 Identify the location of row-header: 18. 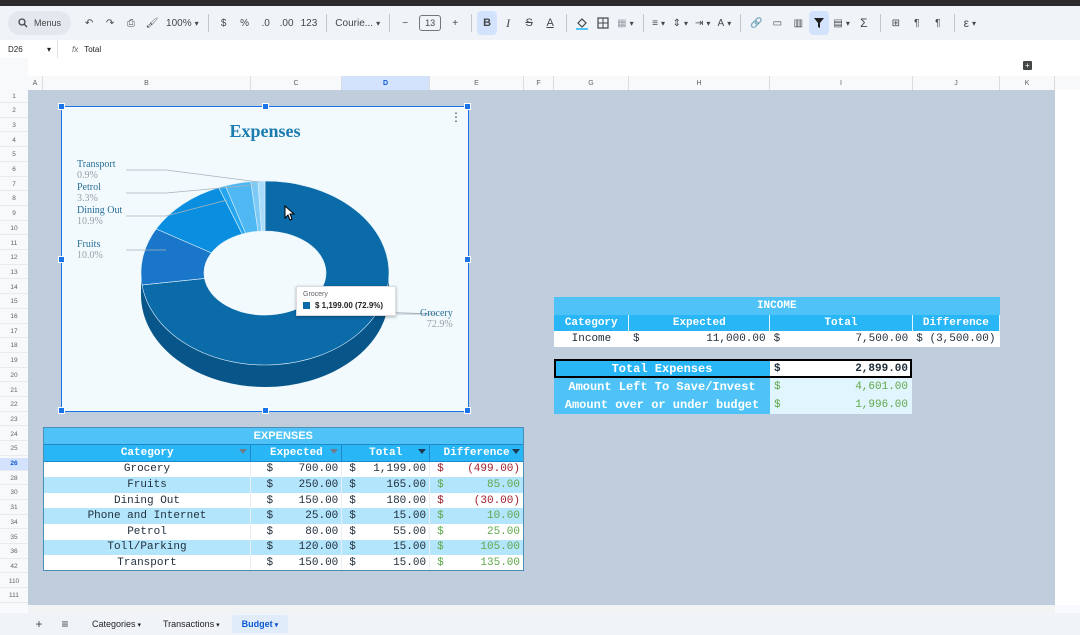
(14, 346).